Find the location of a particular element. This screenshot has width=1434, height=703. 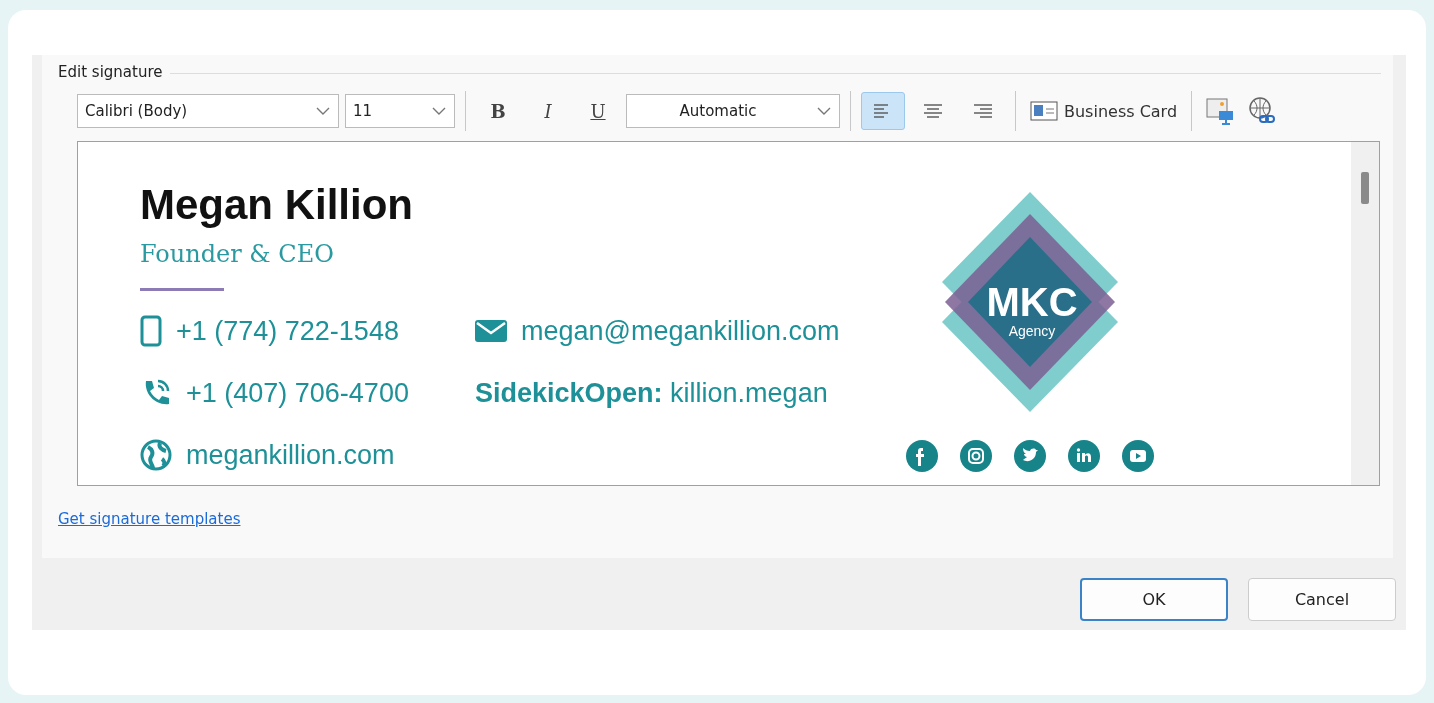

align-right-icon is located at coordinates (983, 111).